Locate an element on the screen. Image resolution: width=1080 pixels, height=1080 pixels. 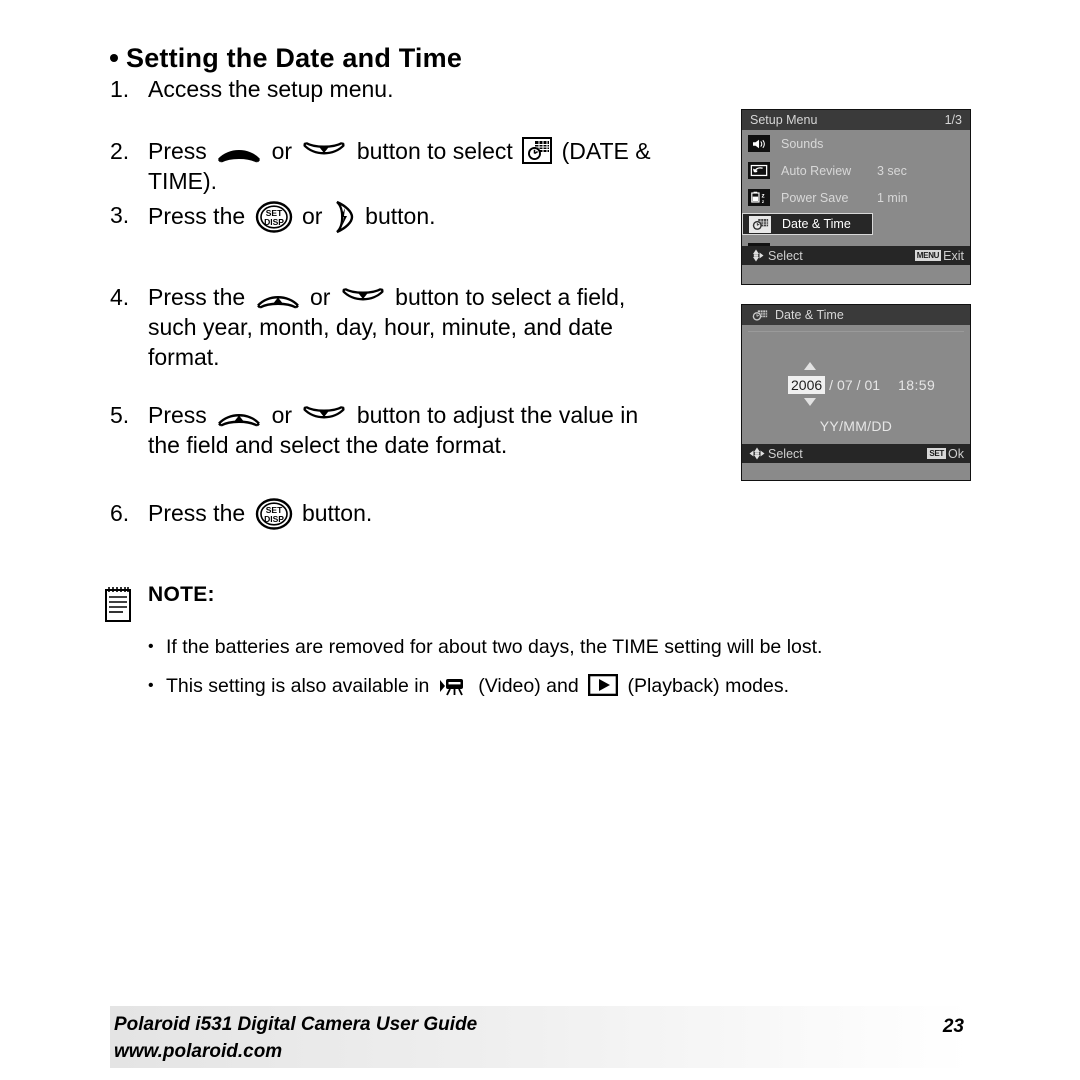
step-6-text-a: Press the is located at coordinates (197, 513).